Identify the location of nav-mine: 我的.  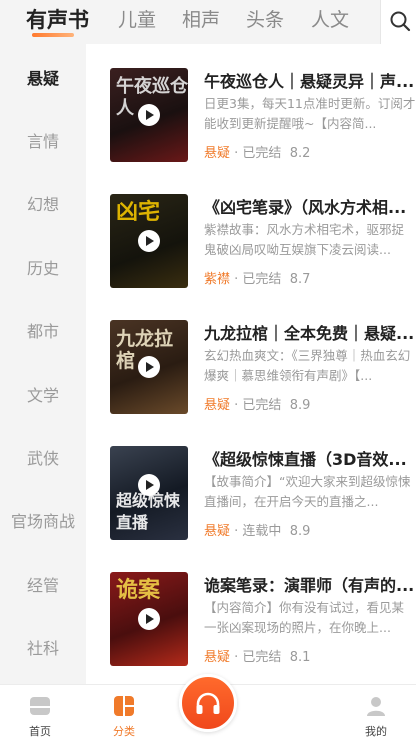
(376, 712).